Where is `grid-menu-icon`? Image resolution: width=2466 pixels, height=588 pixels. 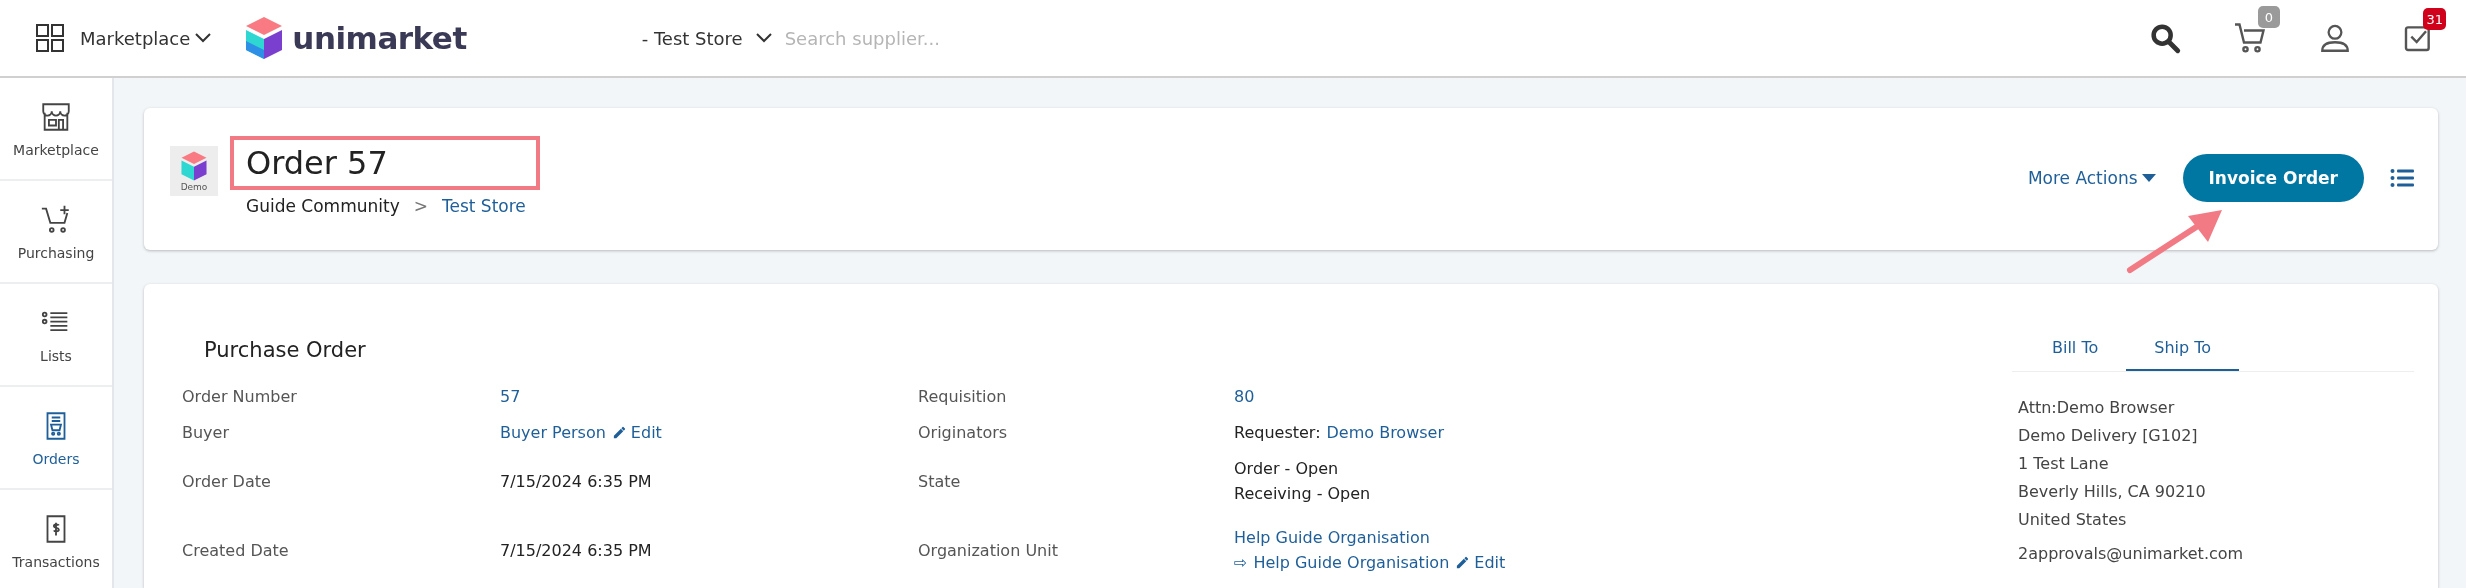
grid-menu-icon is located at coordinates (50, 38).